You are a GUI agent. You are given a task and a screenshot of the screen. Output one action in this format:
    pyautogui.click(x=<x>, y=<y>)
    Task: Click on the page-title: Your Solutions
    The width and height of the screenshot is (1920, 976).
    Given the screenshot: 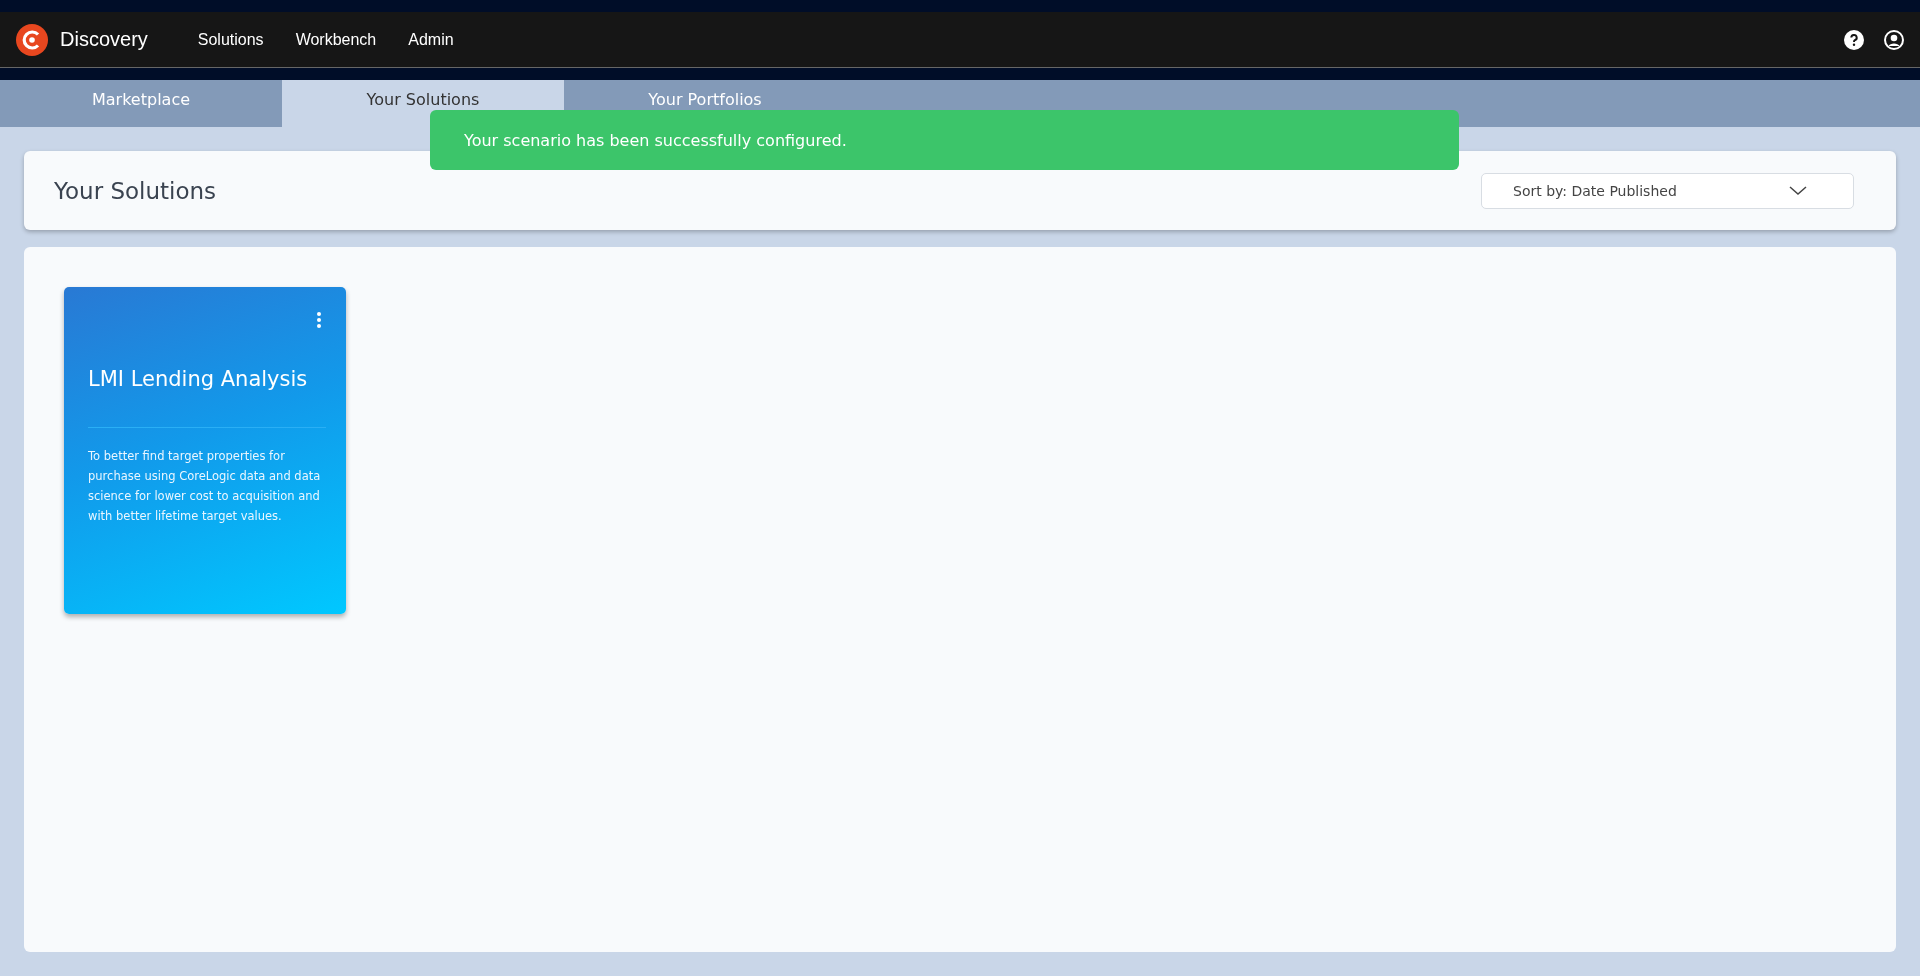 What is the action you would take?
    pyautogui.click(x=135, y=190)
    